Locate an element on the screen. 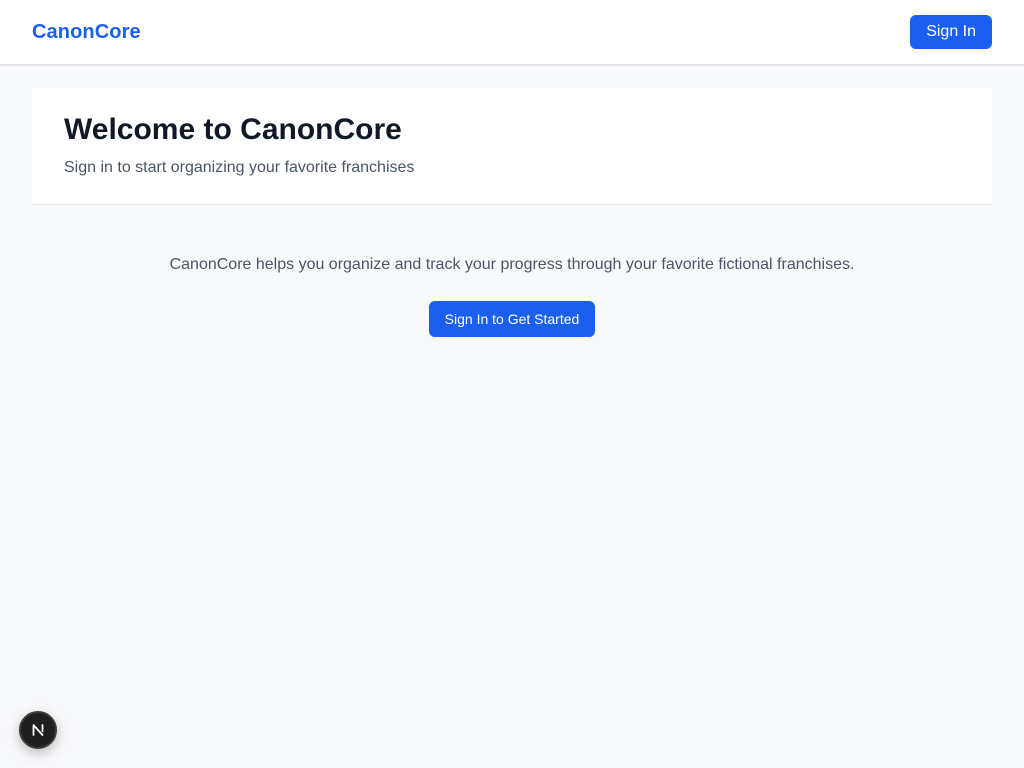 The image size is (1024, 768). top-navbar: CanonCore Sign In is located at coordinates (512, 32).